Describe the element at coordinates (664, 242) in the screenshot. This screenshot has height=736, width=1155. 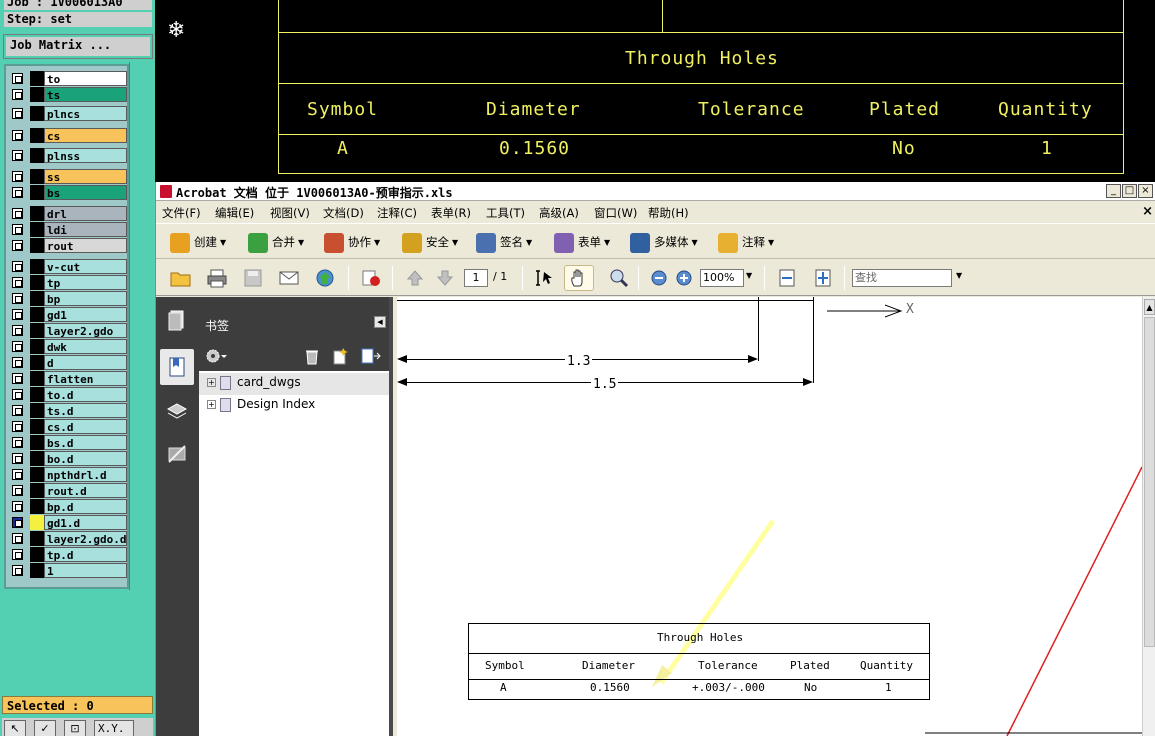
I see `multimedia-button: 多媒体 ▼` at that location.